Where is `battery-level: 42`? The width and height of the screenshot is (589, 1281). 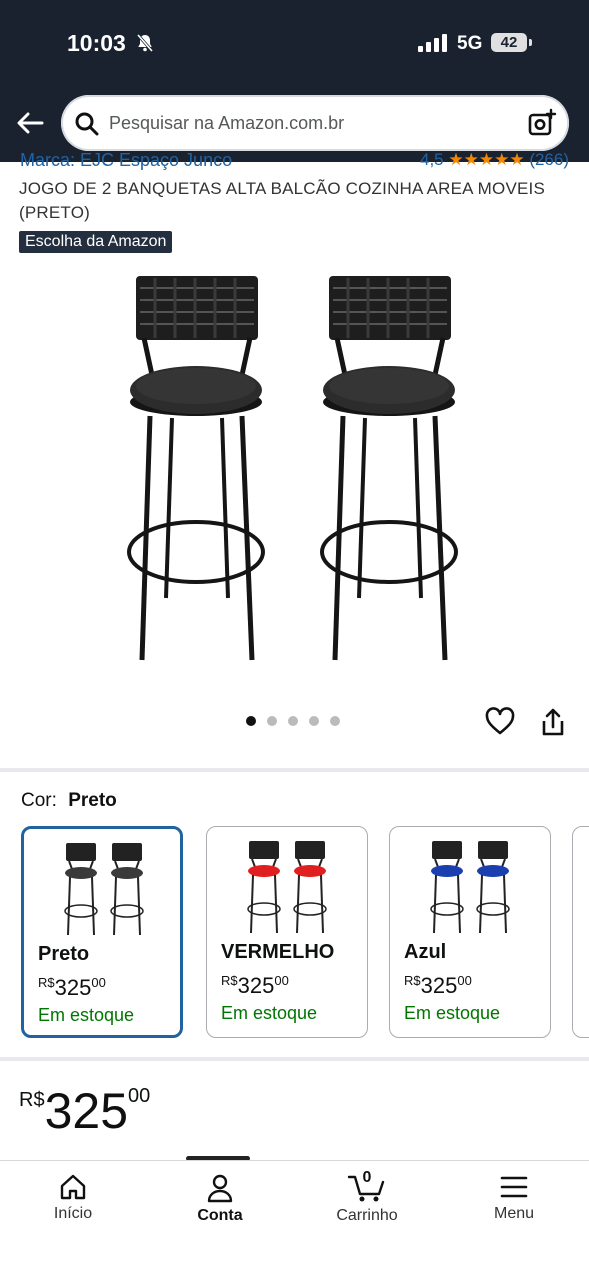 battery-level: 42 is located at coordinates (509, 42).